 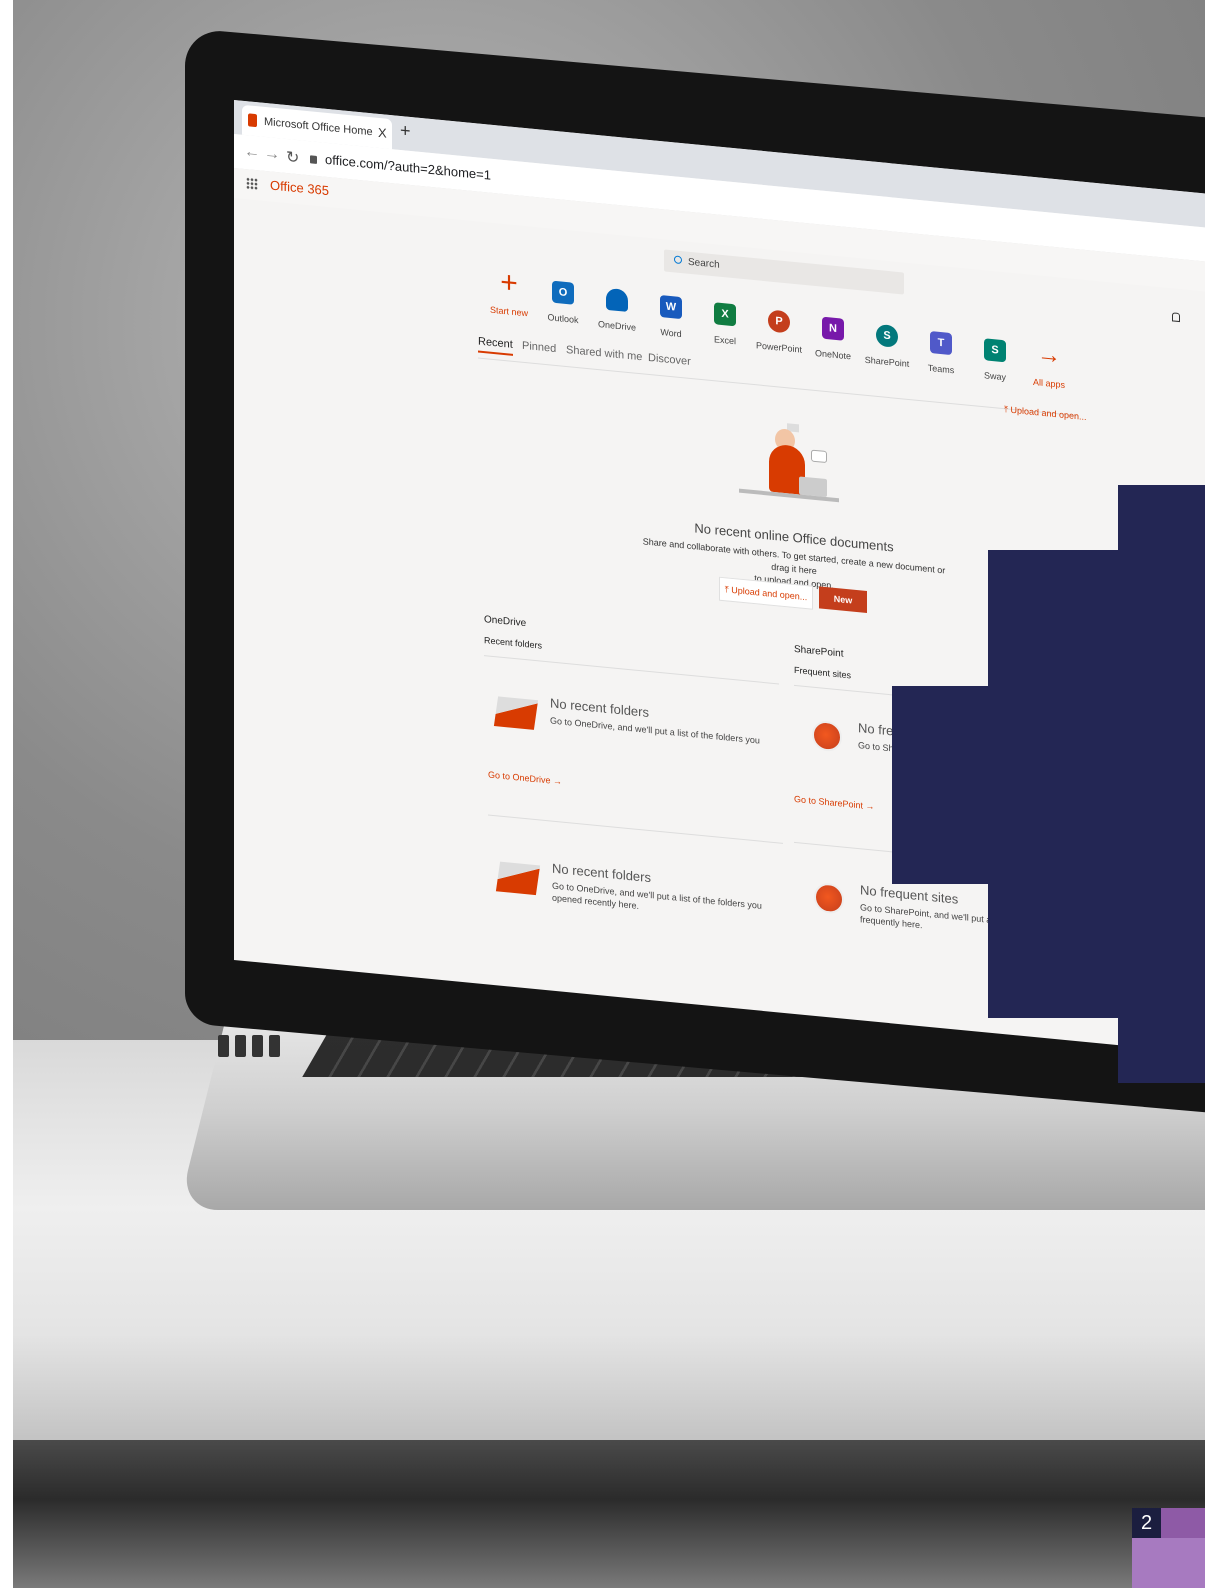 I want to click on laptop-ports, so click(x=265, y=1055).